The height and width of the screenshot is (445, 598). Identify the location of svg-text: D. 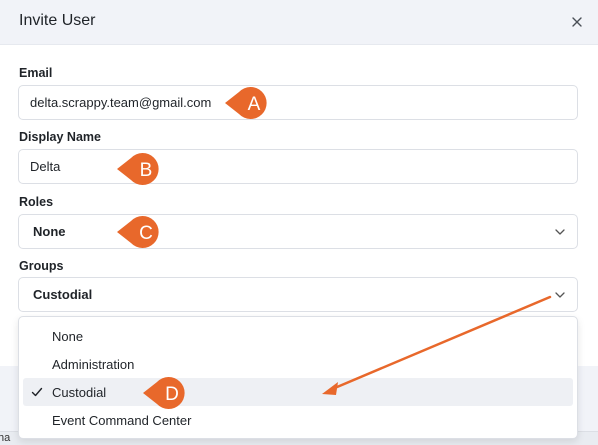
(172, 394).